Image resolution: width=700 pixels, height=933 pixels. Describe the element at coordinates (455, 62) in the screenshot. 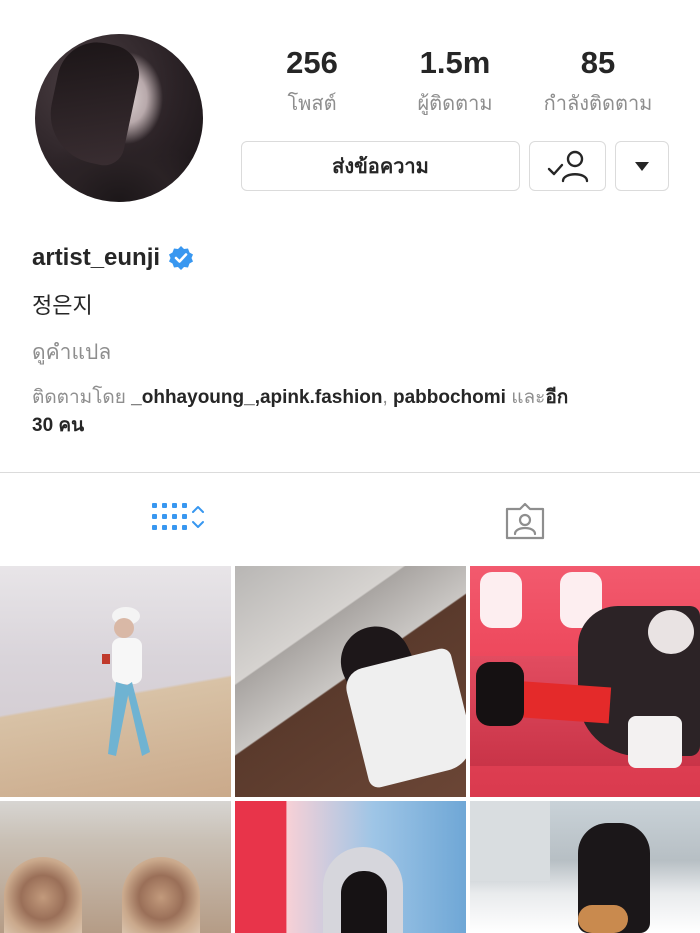

I see `followers-count: 1.5m` at that location.